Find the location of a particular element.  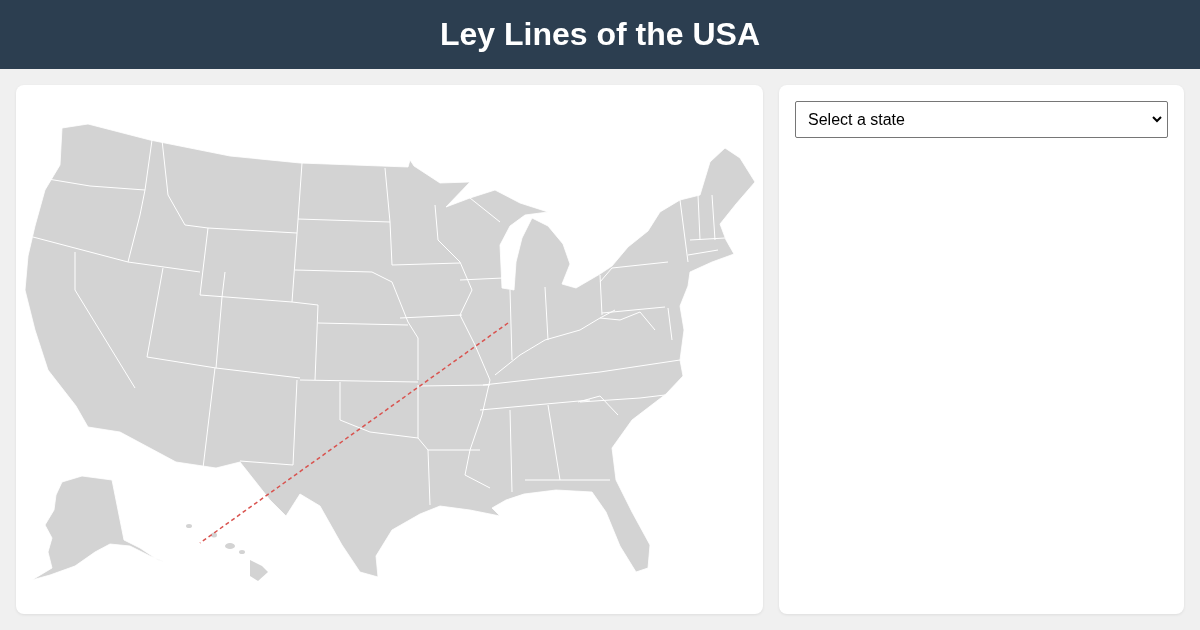

state-select: Select a state is located at coordinates (981, 119).